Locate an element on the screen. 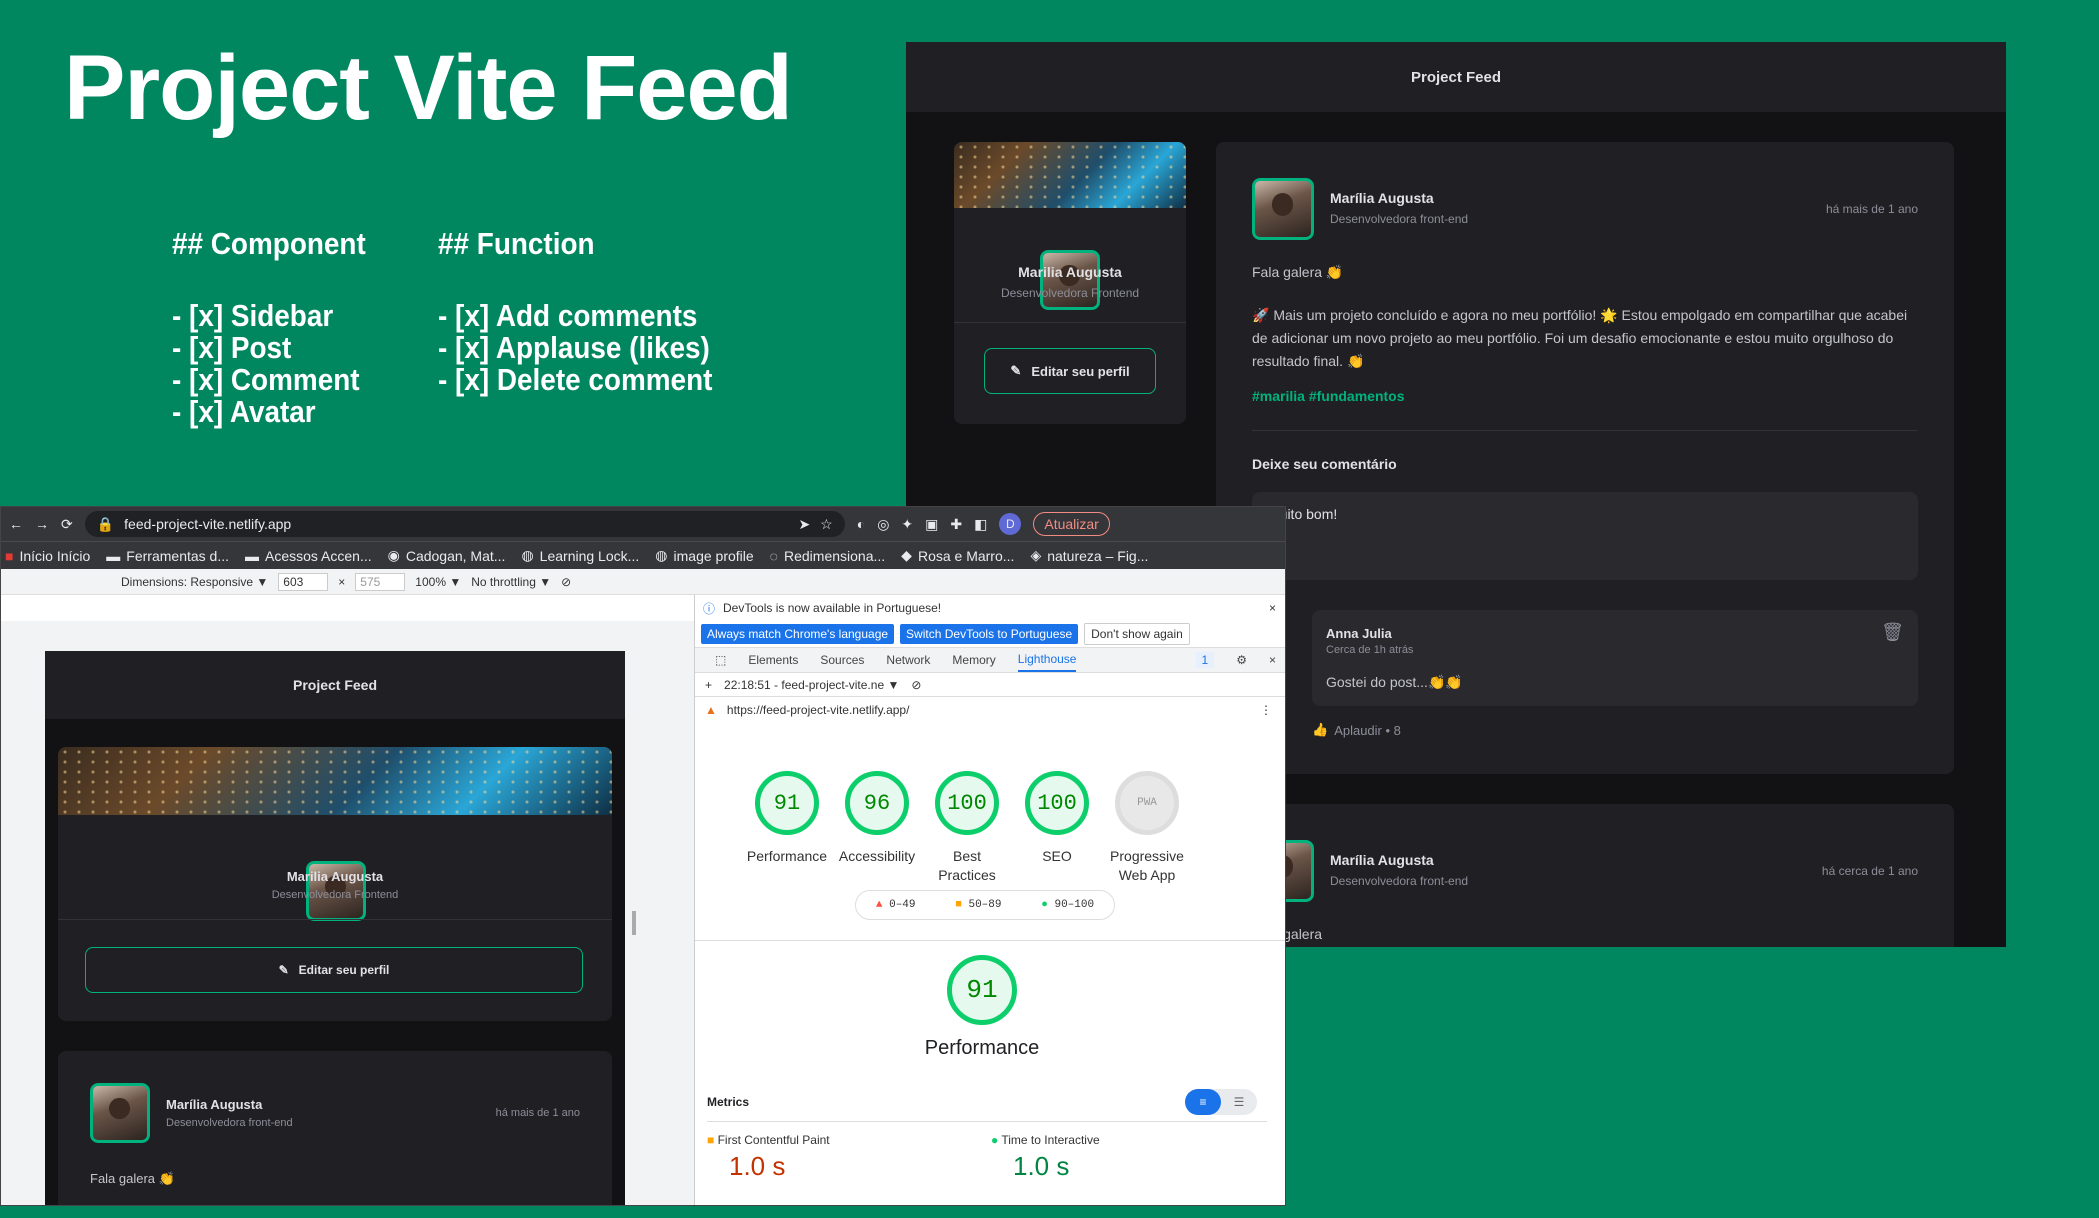 The image size is (2099, 1218). trash-icon: 🗑 is located at coordinates (1892, 632).